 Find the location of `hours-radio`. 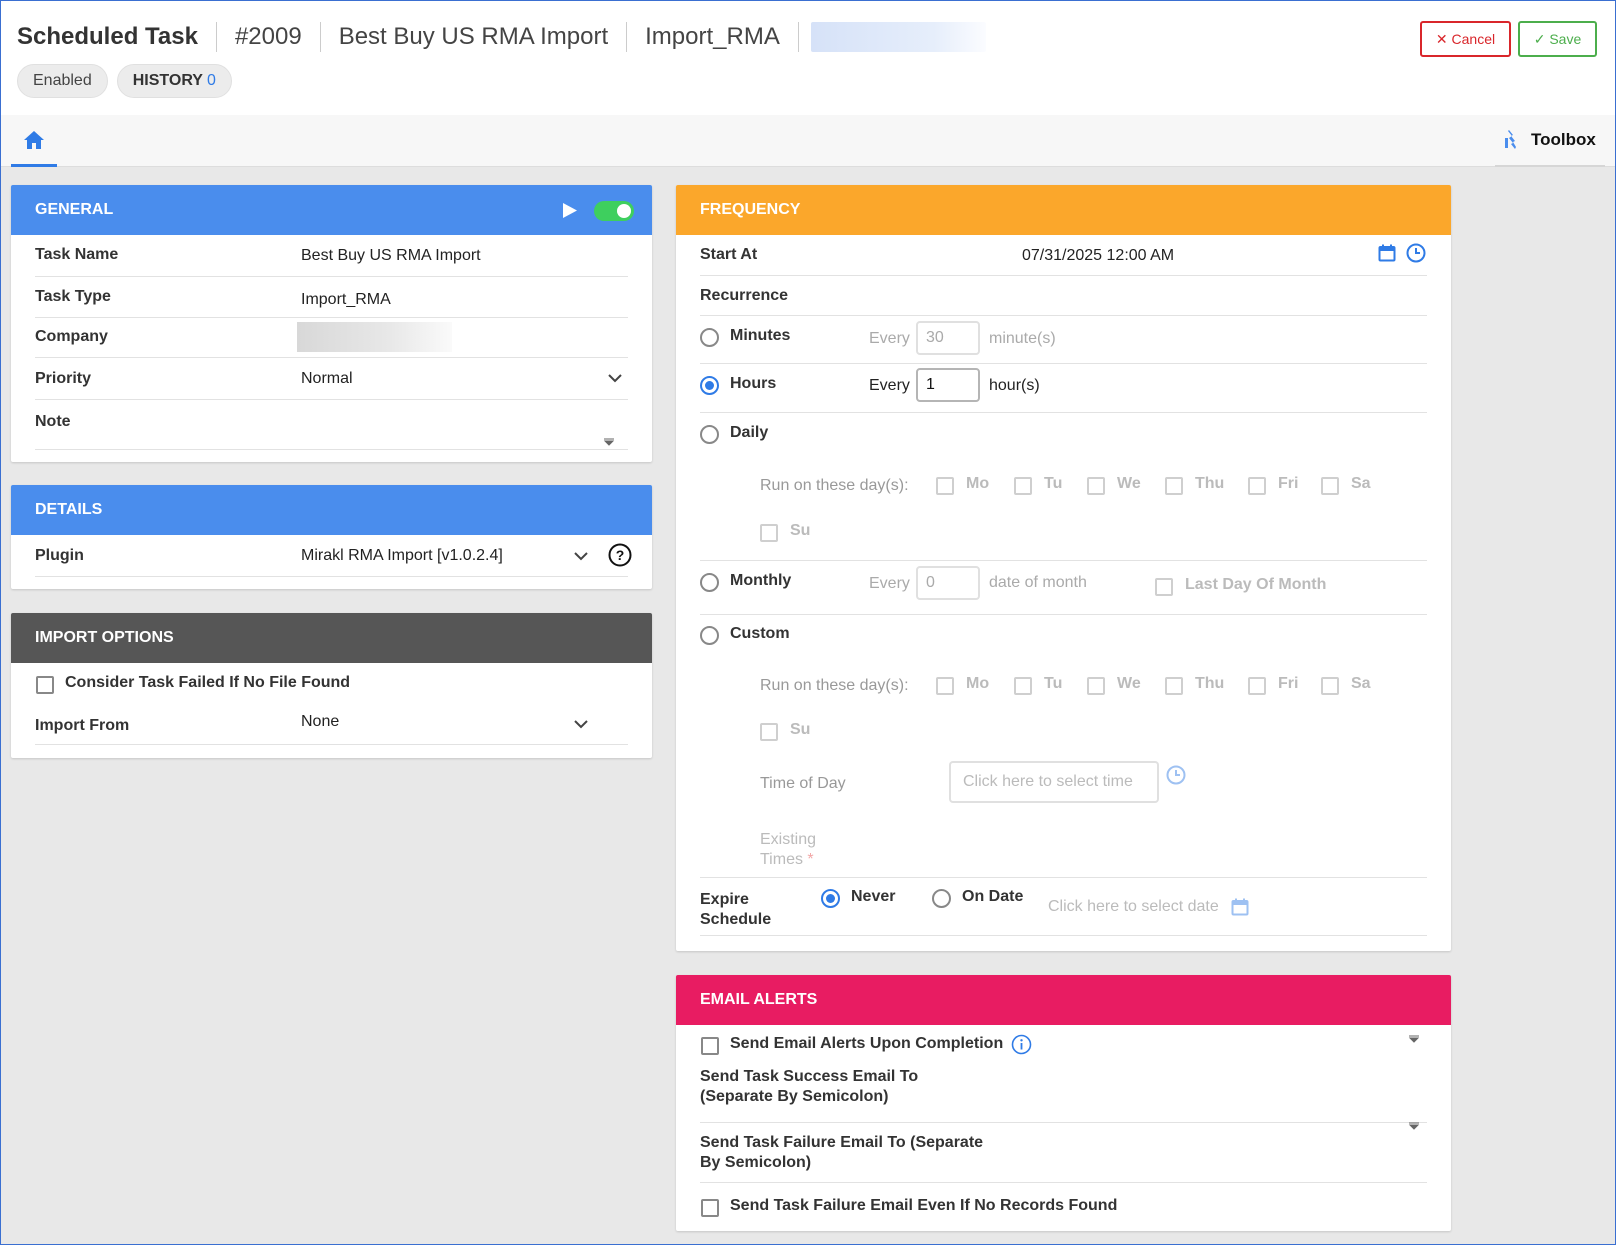

hours-radio is located at coordinates (709, 385).